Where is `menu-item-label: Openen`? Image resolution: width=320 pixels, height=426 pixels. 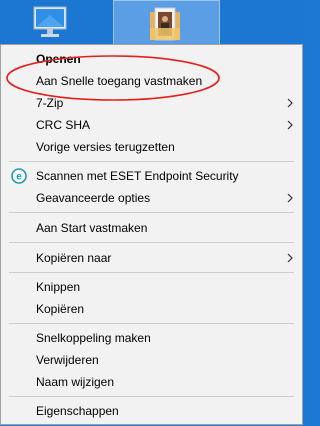
menu-item-label: Openen is located at coordinates (58, 59).